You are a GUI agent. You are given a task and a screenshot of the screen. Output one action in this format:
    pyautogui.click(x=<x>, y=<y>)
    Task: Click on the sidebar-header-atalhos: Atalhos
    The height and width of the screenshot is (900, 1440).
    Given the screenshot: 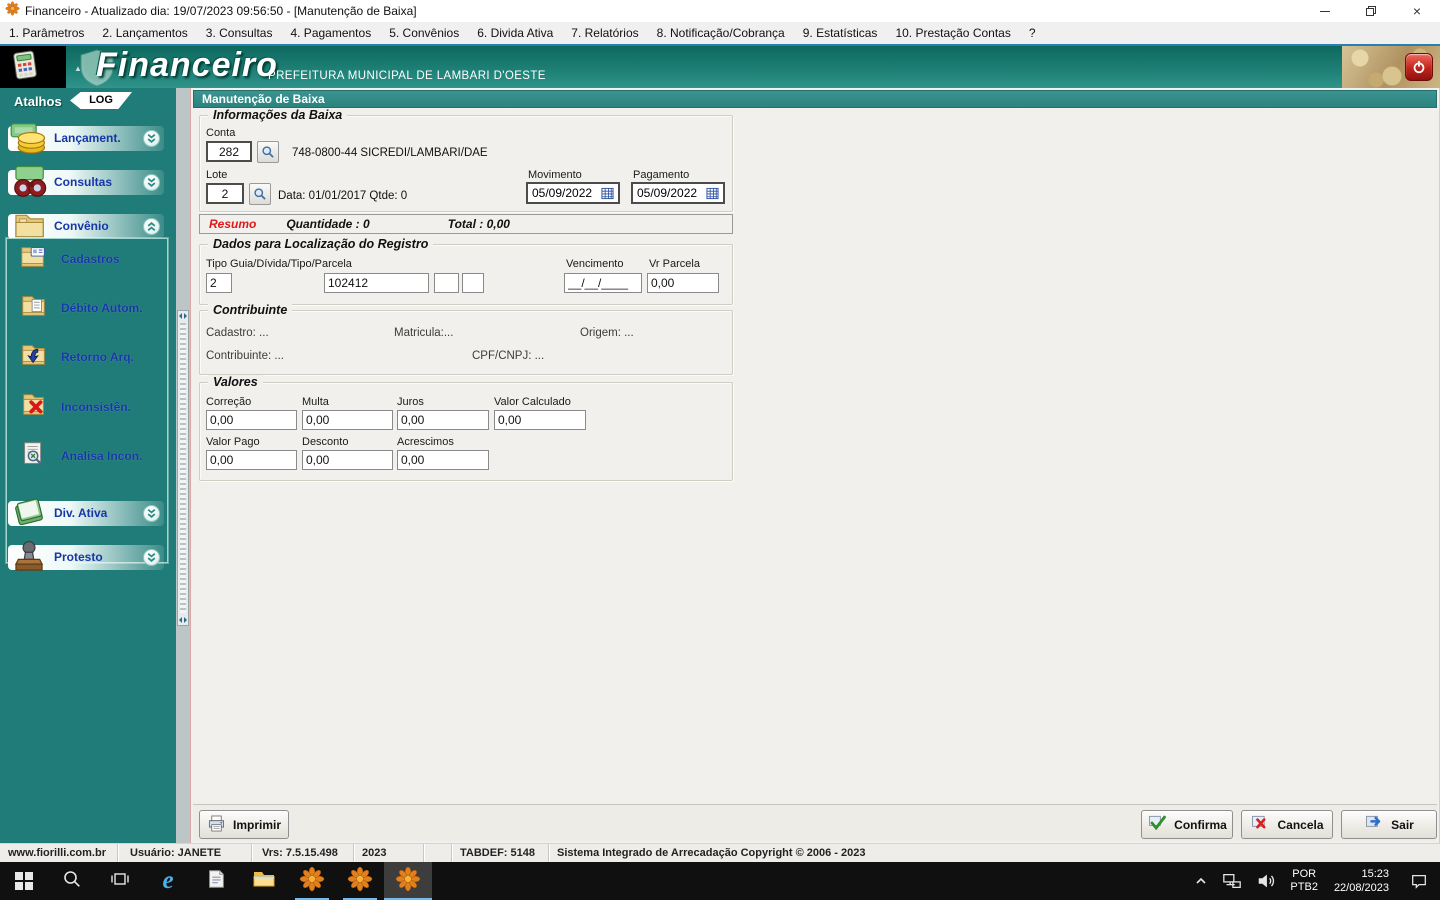 What is the action you would take?
    pyautogui.click(x=38, y=101)
    